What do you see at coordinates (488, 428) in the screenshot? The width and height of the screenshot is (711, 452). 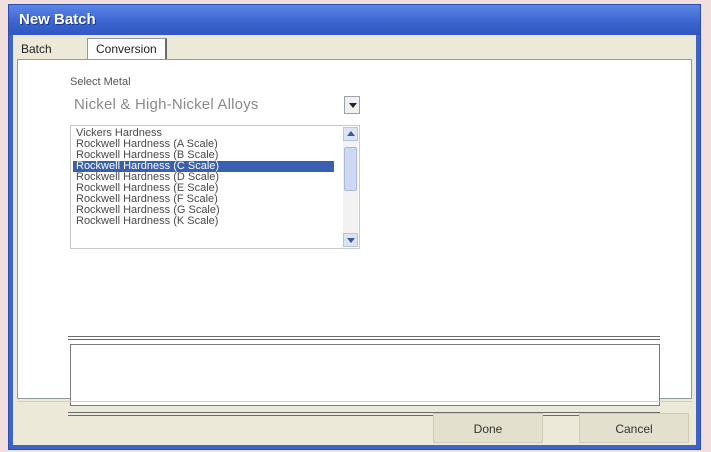 I see `done-button: Done` at bounding box center [488, 428].